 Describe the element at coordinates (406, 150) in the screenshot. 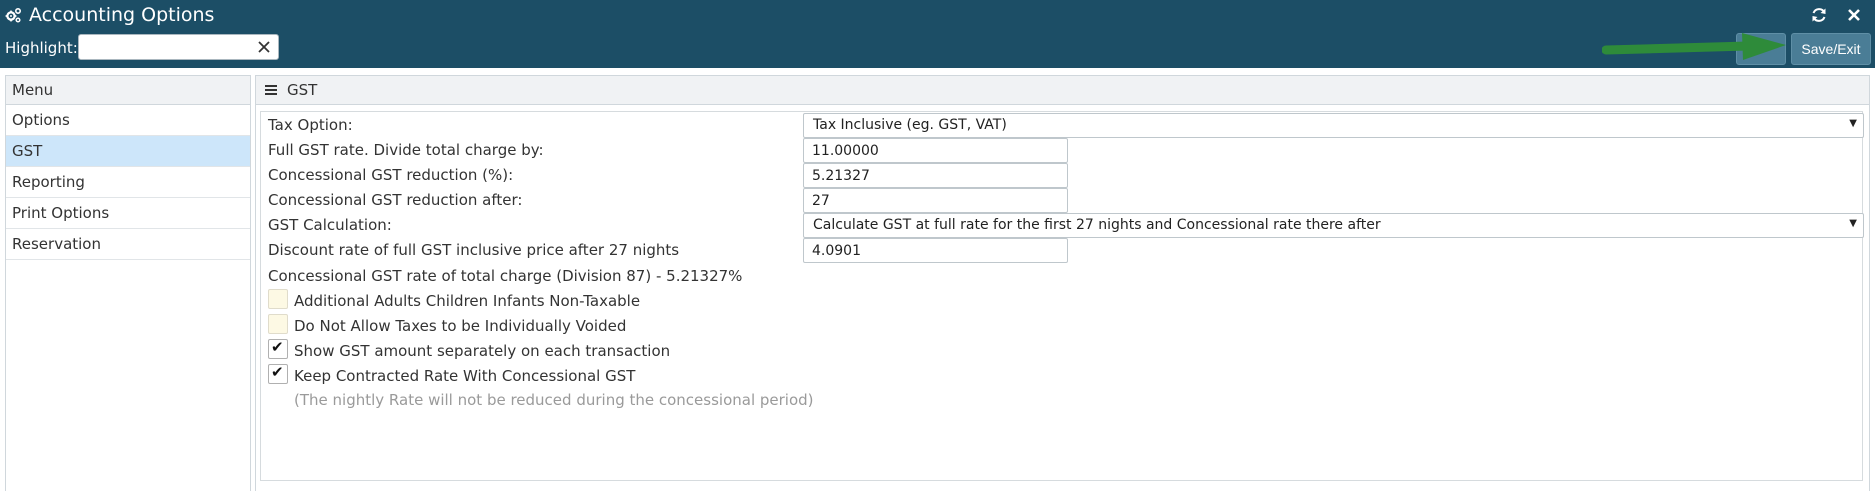

I see `full-rate-label: Full GST rate. Divide total charge by:` at that location.